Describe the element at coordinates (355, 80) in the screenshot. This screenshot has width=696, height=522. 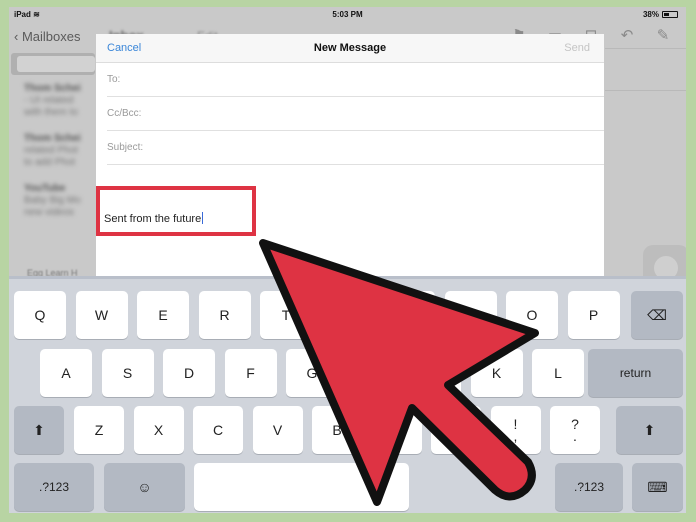
I see `to-field: To:` at that location.